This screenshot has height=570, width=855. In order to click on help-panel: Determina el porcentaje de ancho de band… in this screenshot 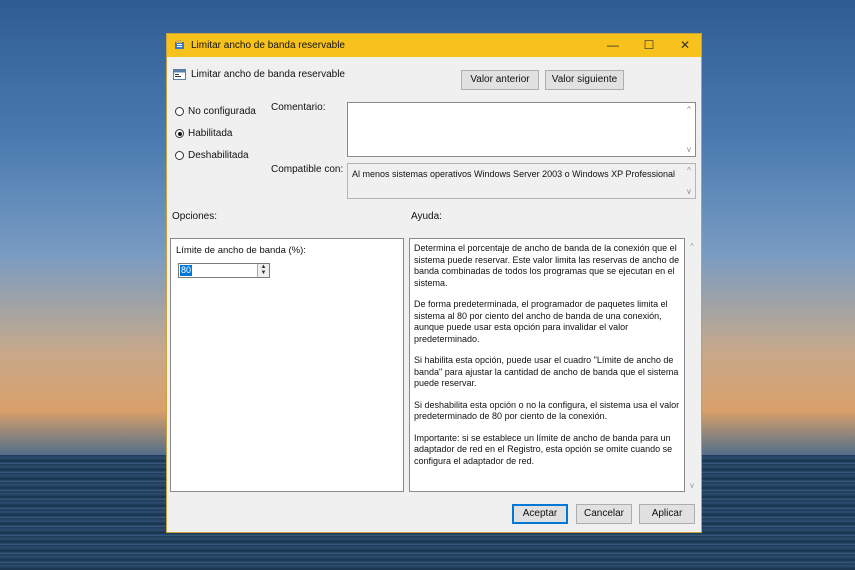, I will do `click(547, 365)`.